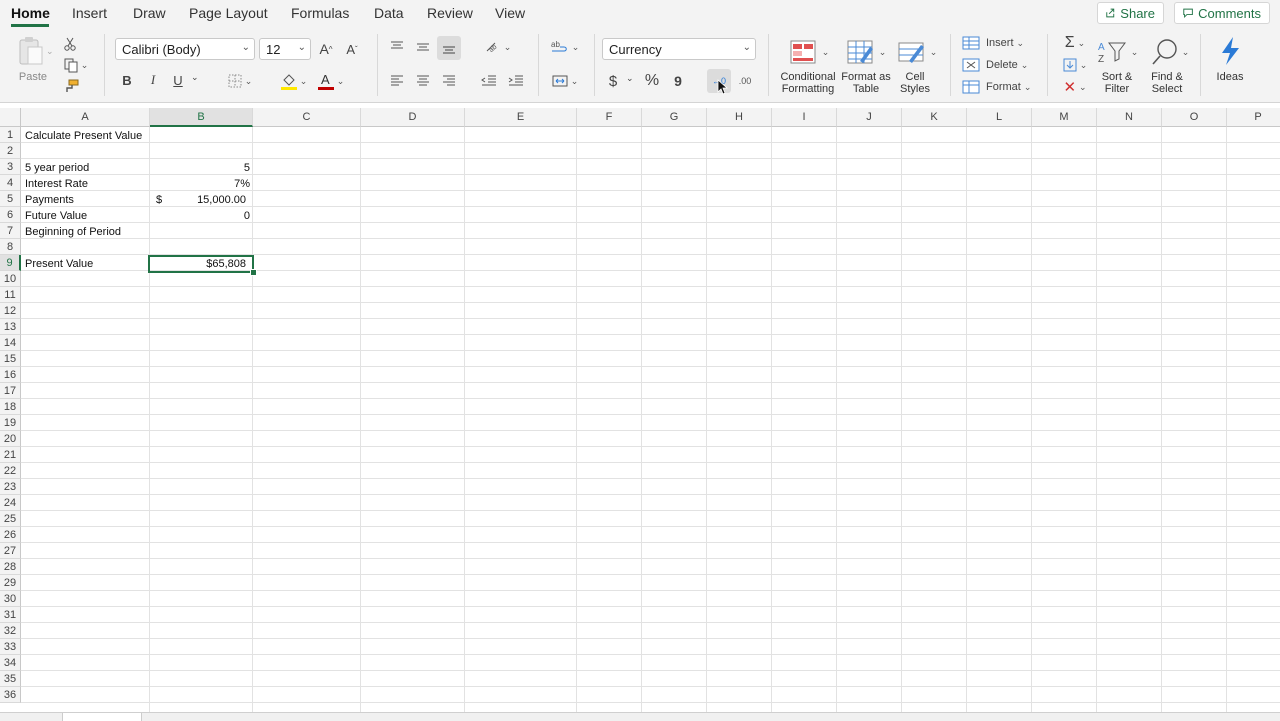 The width and height of the screenshot is (1280, 721). I want to click on row-header-27: 27, so click(10, 551).